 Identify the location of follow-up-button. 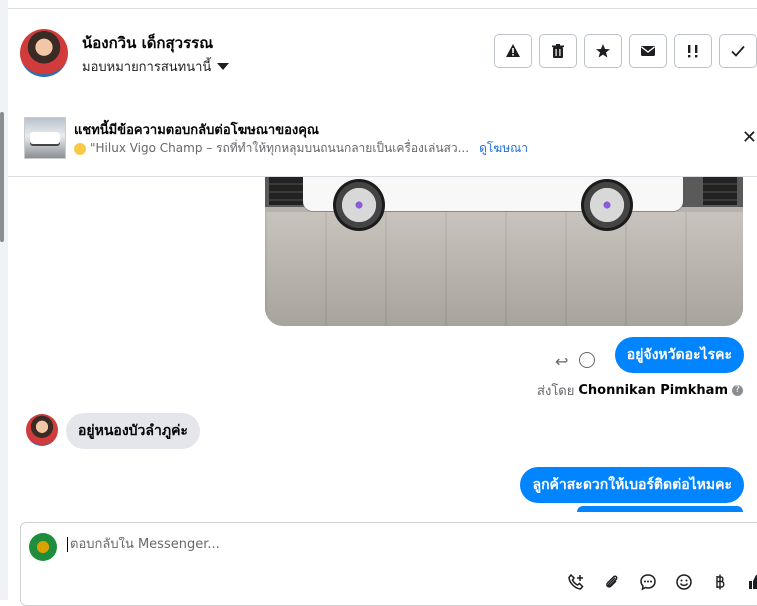
(693, 51).